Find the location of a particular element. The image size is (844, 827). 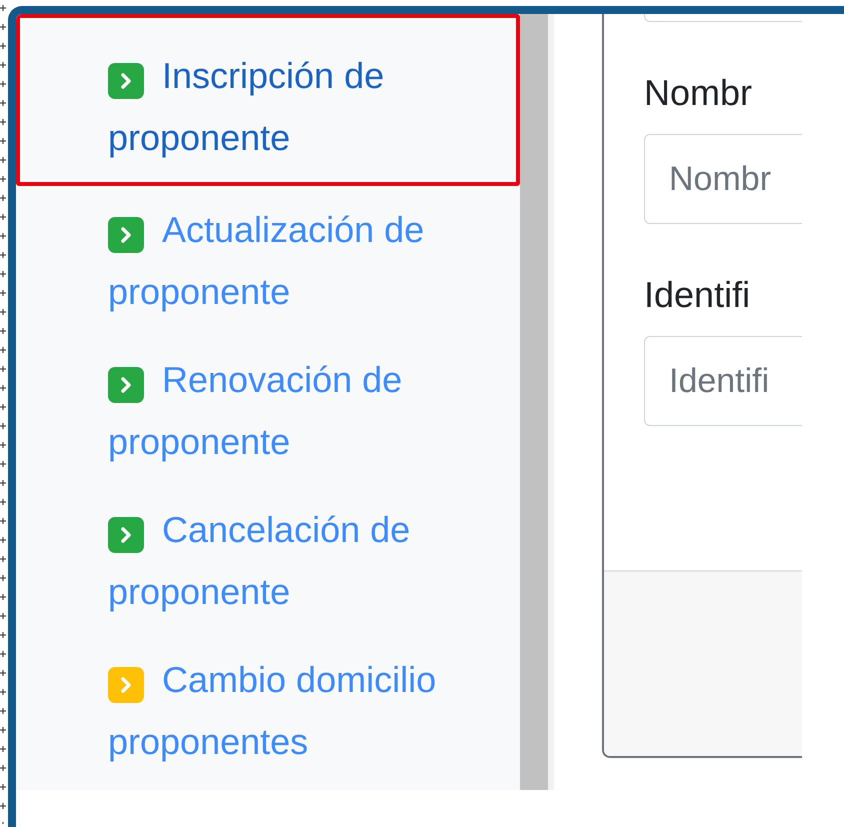

field-label: Identifi is located at coordinates (698, 295).